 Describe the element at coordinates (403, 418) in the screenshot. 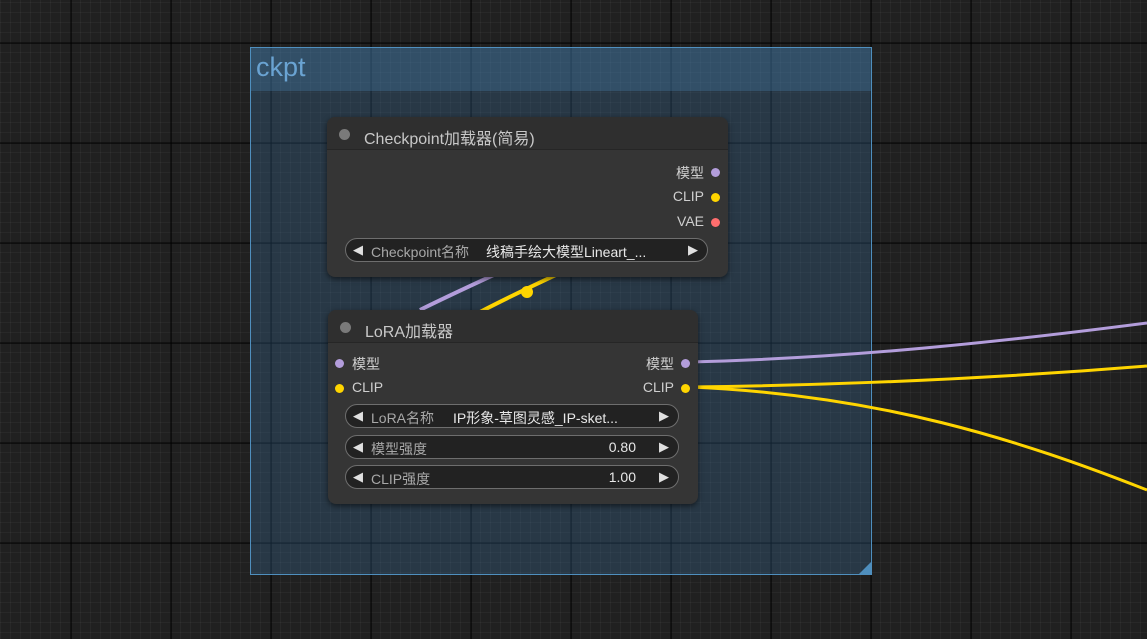

I see `widget-label: LoRA名称` at that location.